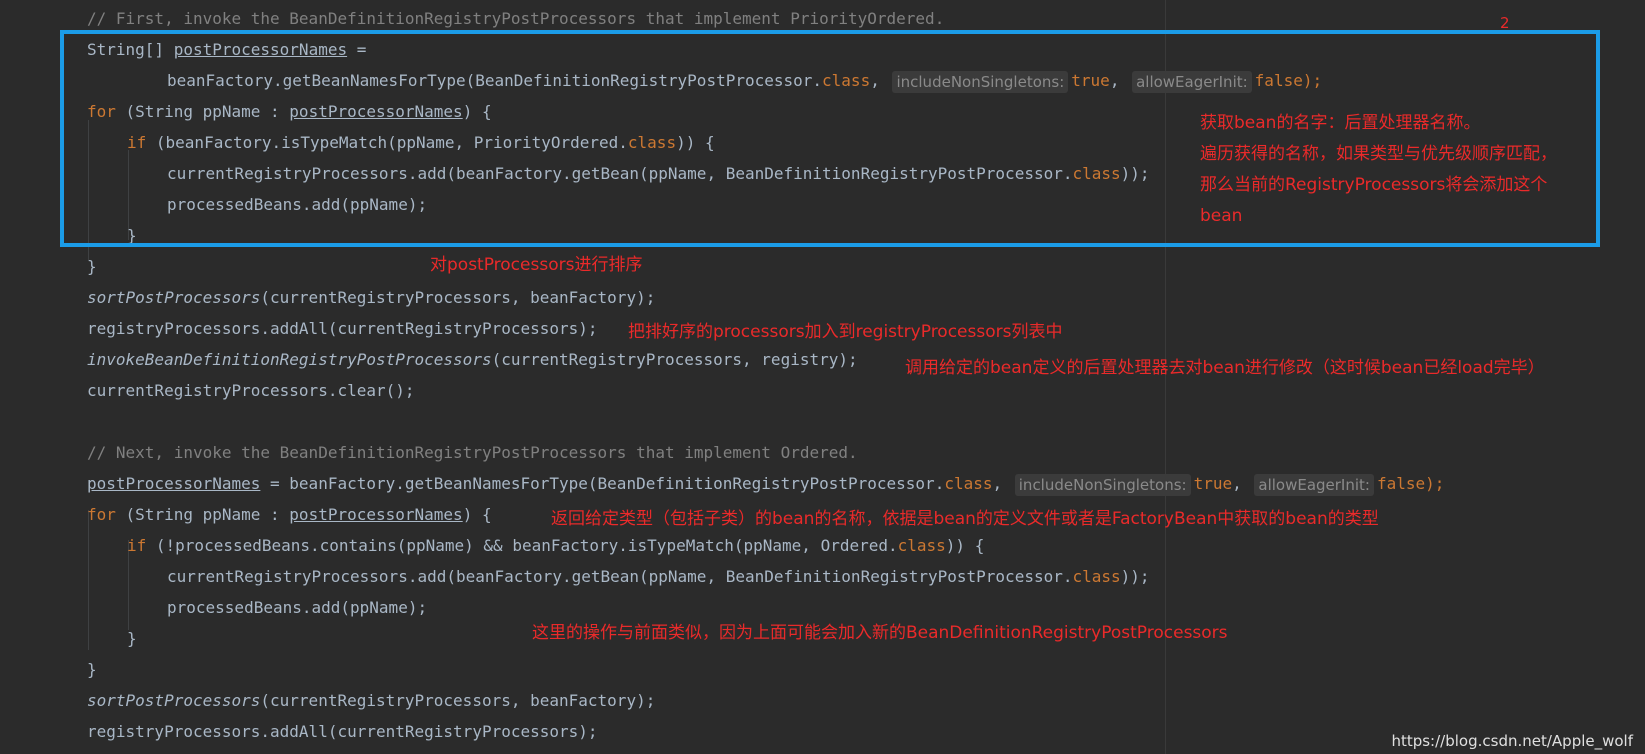 This screenshot has height=754, width=1645. Describe the element at coordinates (101, 514) in the screenshot. I see `code-keyword: for` at that location.